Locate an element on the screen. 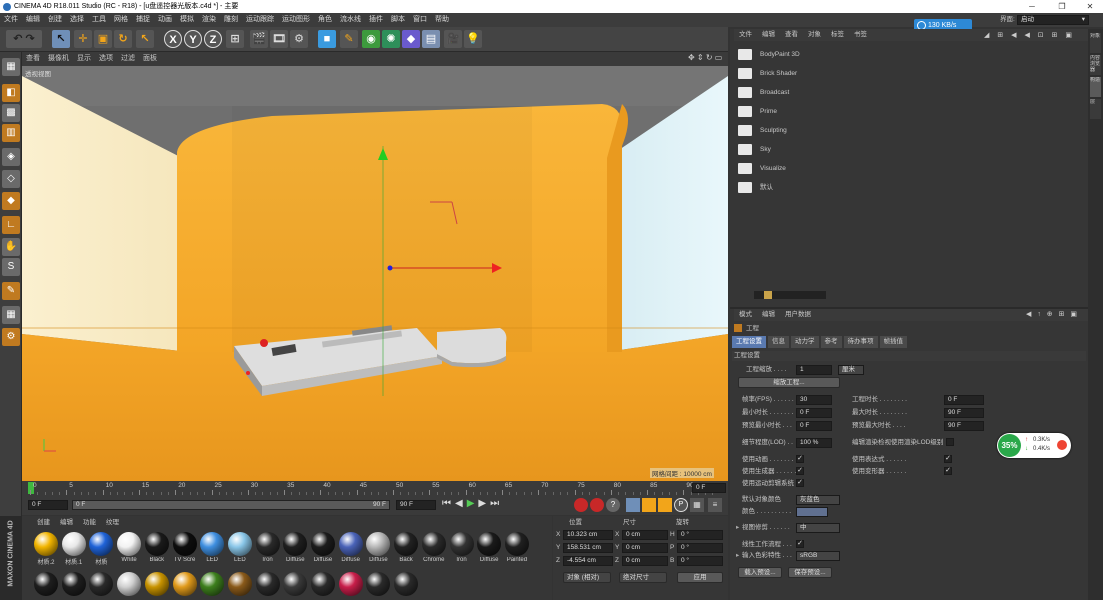 Image resolution: width=1103 pixels, height=600 pixels. menu-item: 运动图形 is located at coordinates (296, 20).